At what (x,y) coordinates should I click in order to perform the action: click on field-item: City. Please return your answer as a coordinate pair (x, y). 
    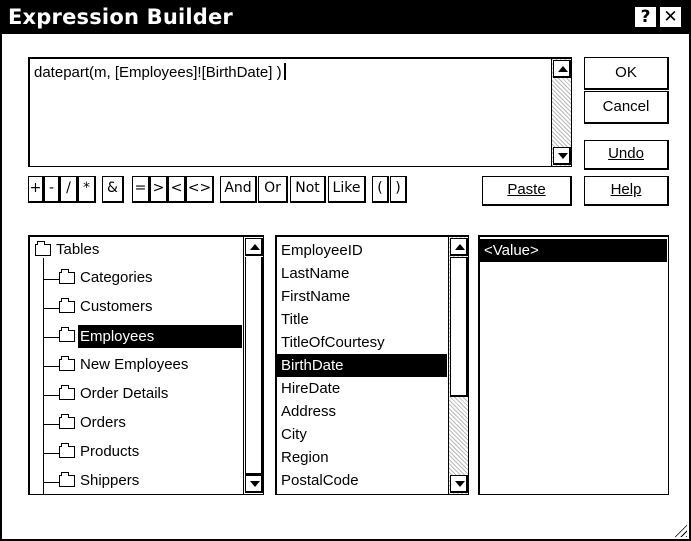
    Looking at the image, I should click on (293, 434).